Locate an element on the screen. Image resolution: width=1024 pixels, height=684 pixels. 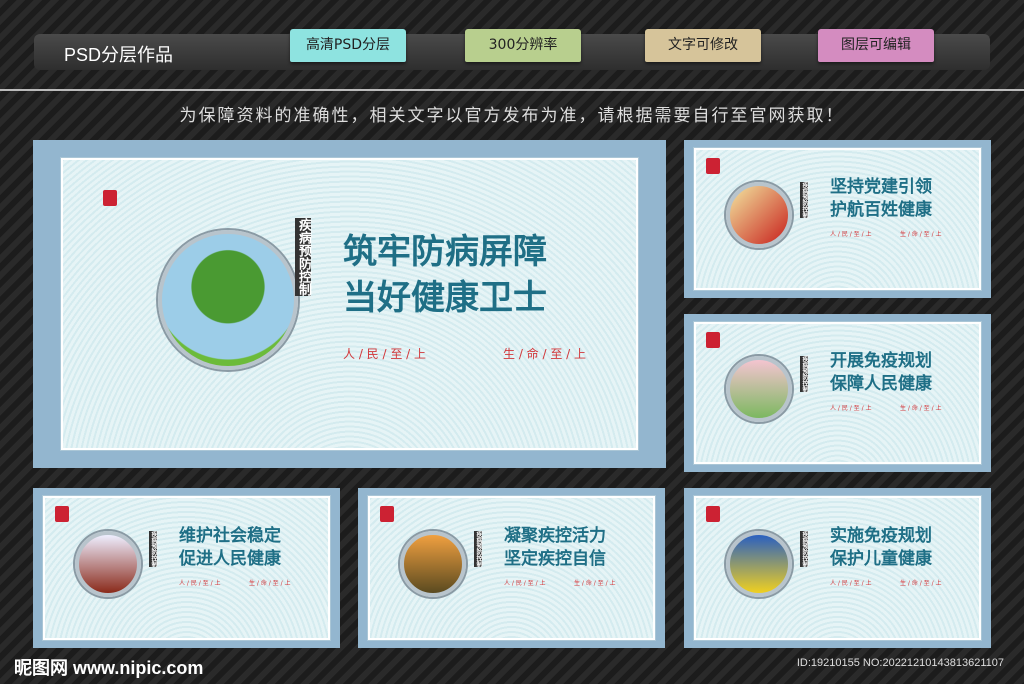
headline: 凝聚疾控活力 坚定疾控自信 is located at coordinates (555, 548).